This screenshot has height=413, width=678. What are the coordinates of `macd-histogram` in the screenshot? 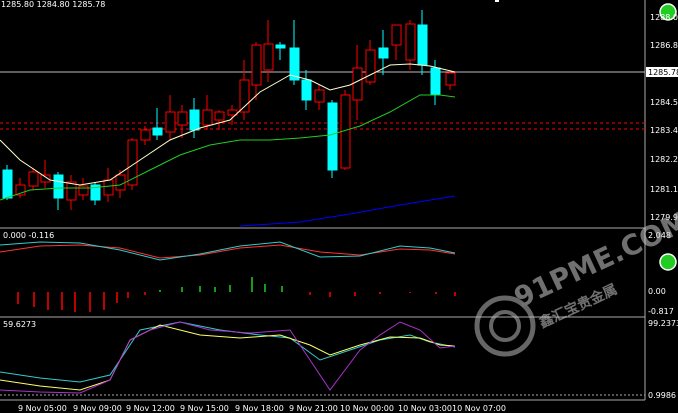 It's located at (236, 294).